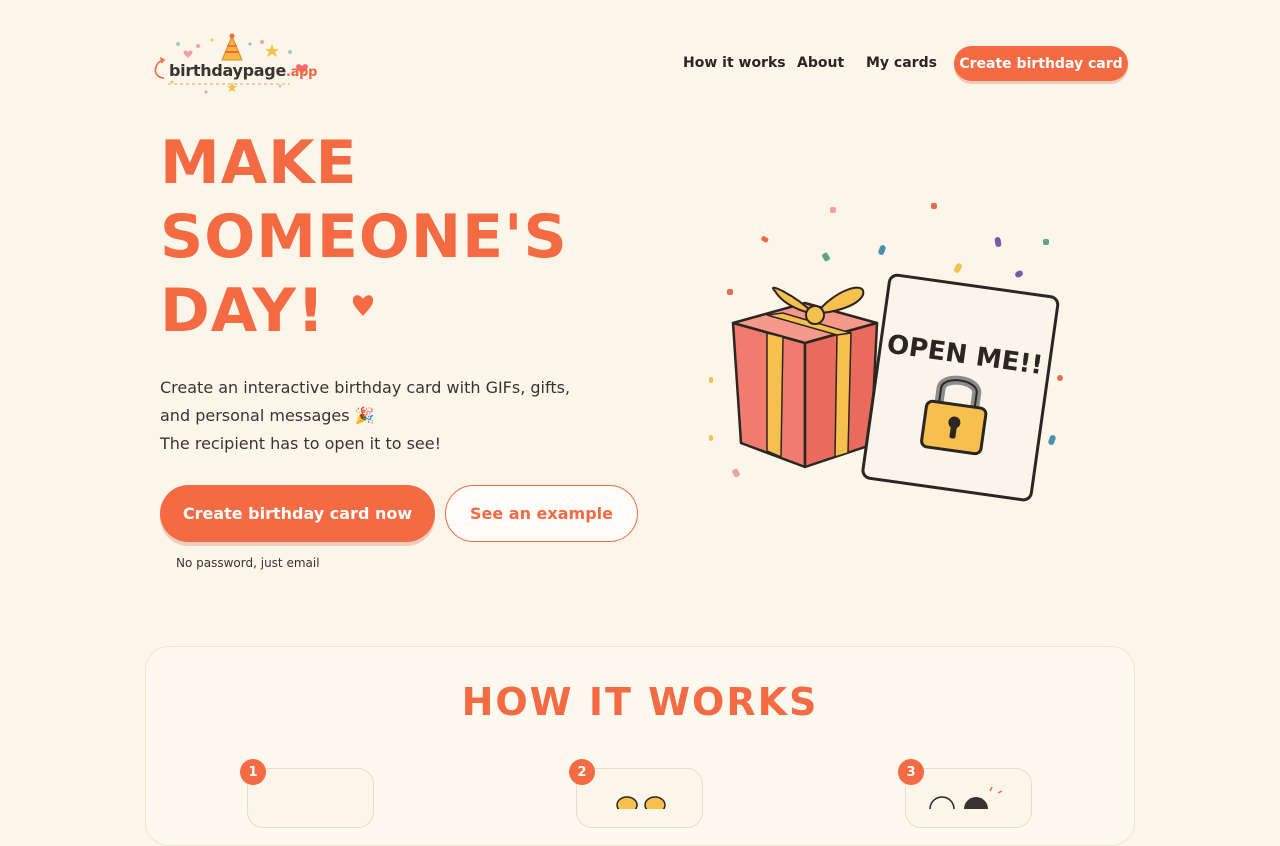 This screenshot has width=1280, height=846. What do you see at coordinates (297, 513) in the screenshot?
I see `create-birthday-card-now-button: Create birthday card now` at bounding box center [297, 513].